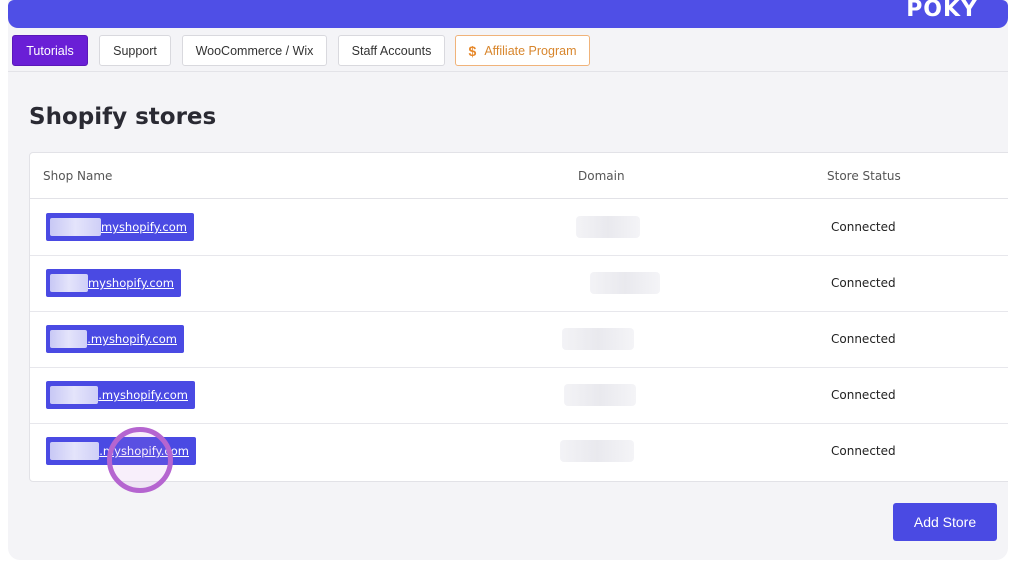  What do you see at coordinates (601, 176) in the screenshot?
I see `header-domain: Domain` at bounding box center [601, 176].